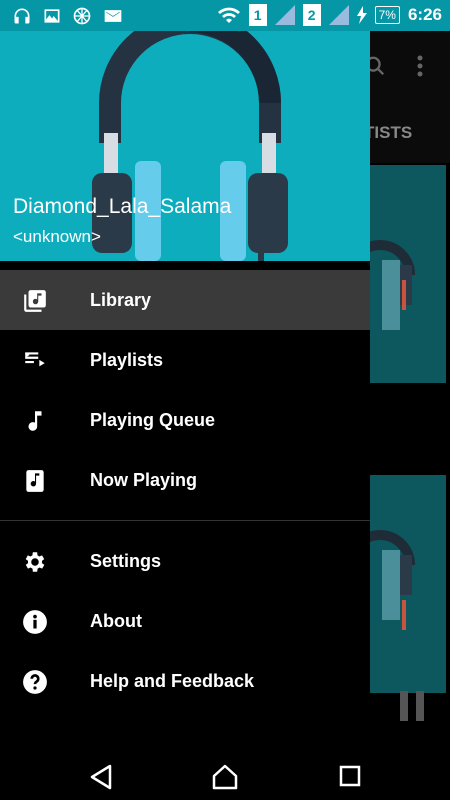 Image resolution: width=450 pixels, height=800 pixels. Describe the element at coordinates (35, 301) in the screenshot. I see `library-music-icon` at that location.